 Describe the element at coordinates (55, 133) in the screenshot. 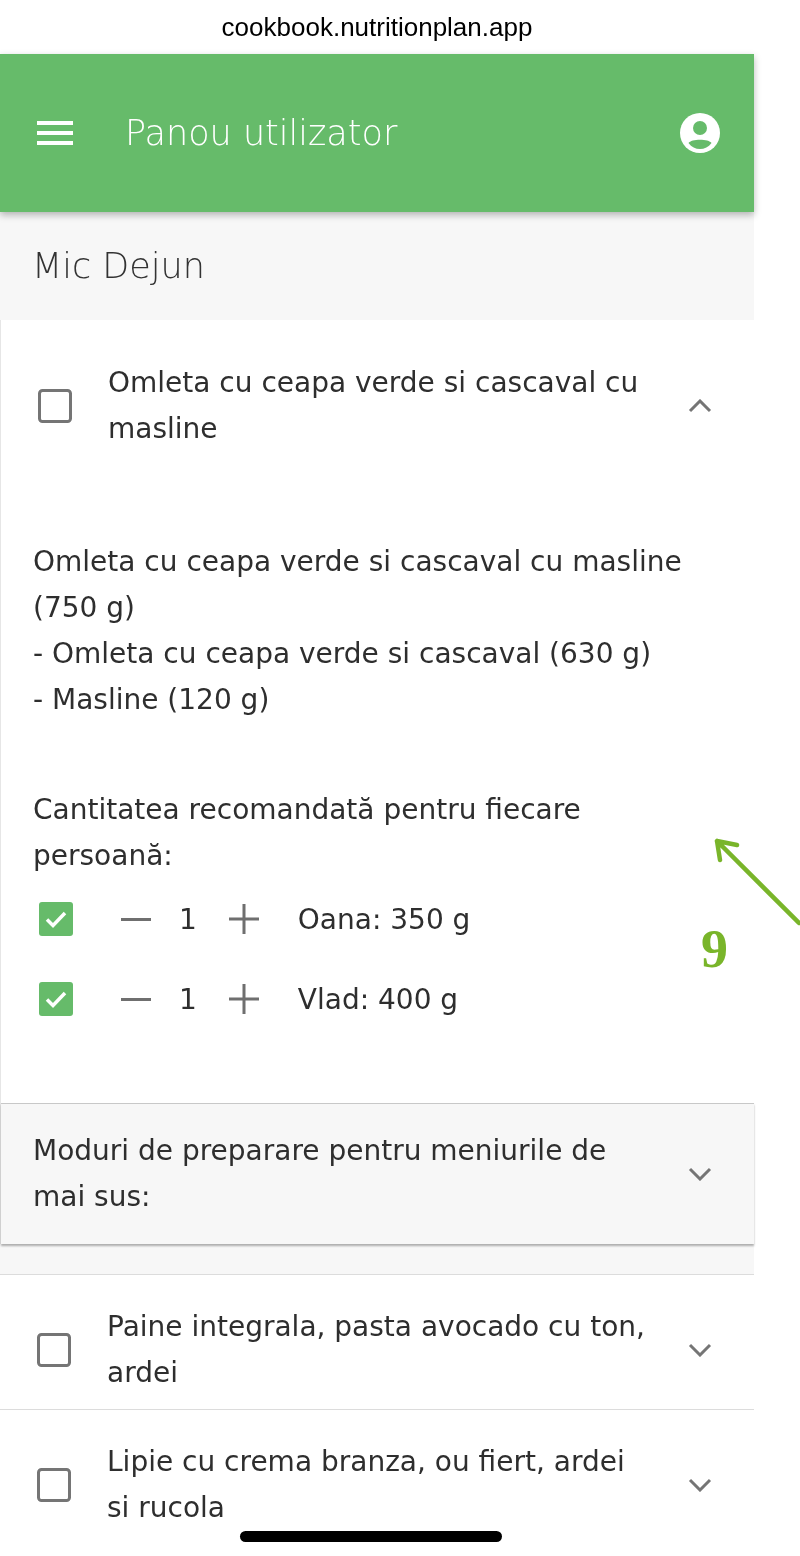

I see `menu-icon` at that location.